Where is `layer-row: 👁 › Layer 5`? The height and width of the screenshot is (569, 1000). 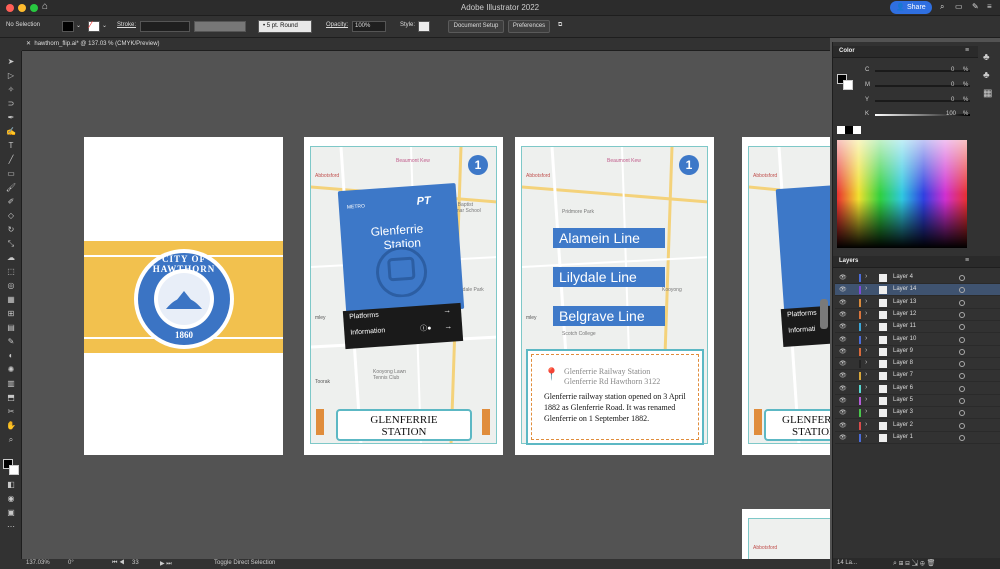 layer-row: 👁 › Layer 5 is located at coordinates (917, 401).